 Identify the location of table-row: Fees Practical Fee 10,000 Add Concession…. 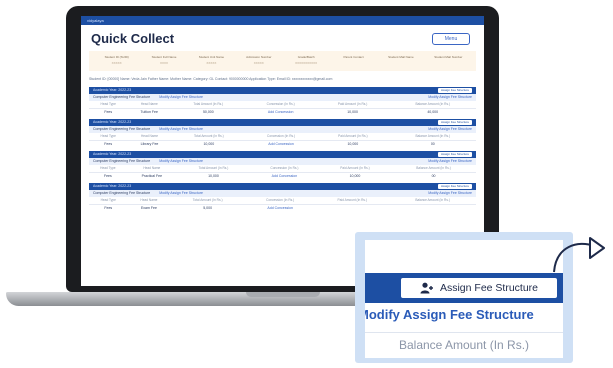
(282, 176).